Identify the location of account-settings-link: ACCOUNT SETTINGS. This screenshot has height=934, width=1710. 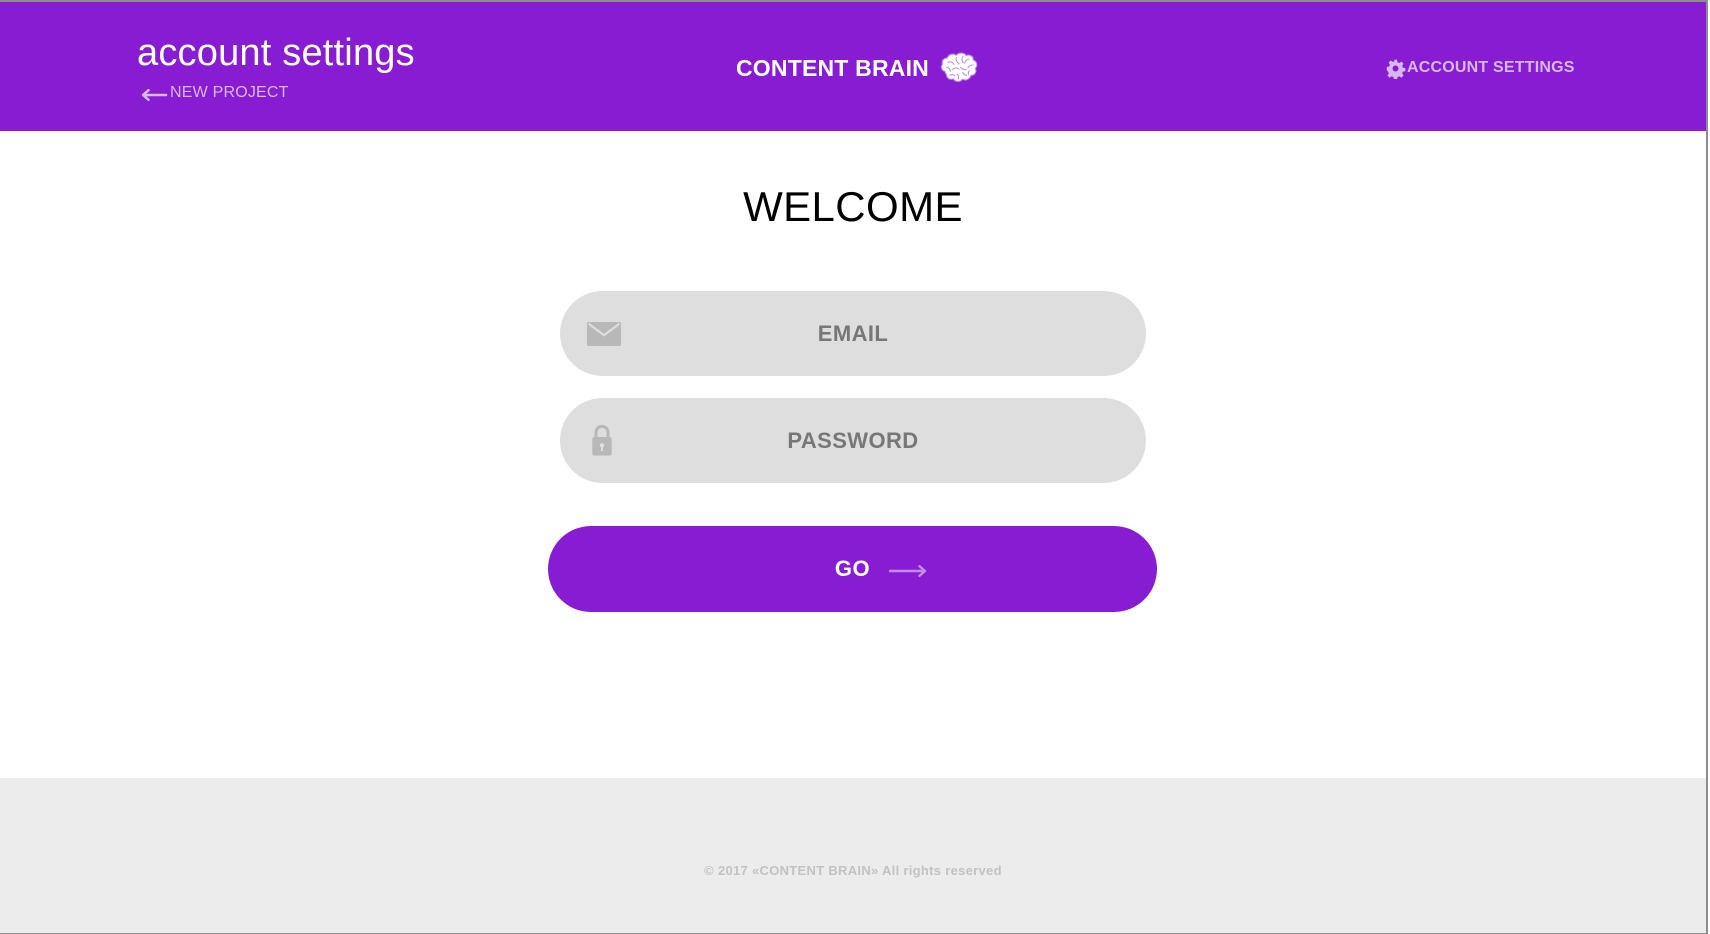
(1480, 68).